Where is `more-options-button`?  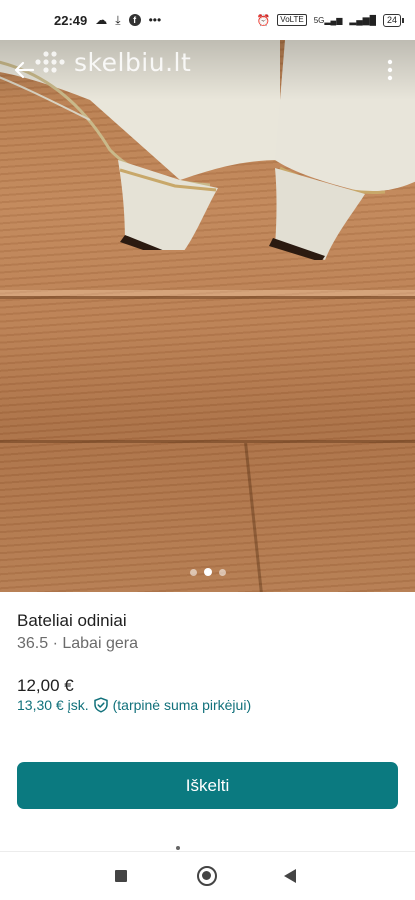
more-options-button is located at coordinates (390, 70).